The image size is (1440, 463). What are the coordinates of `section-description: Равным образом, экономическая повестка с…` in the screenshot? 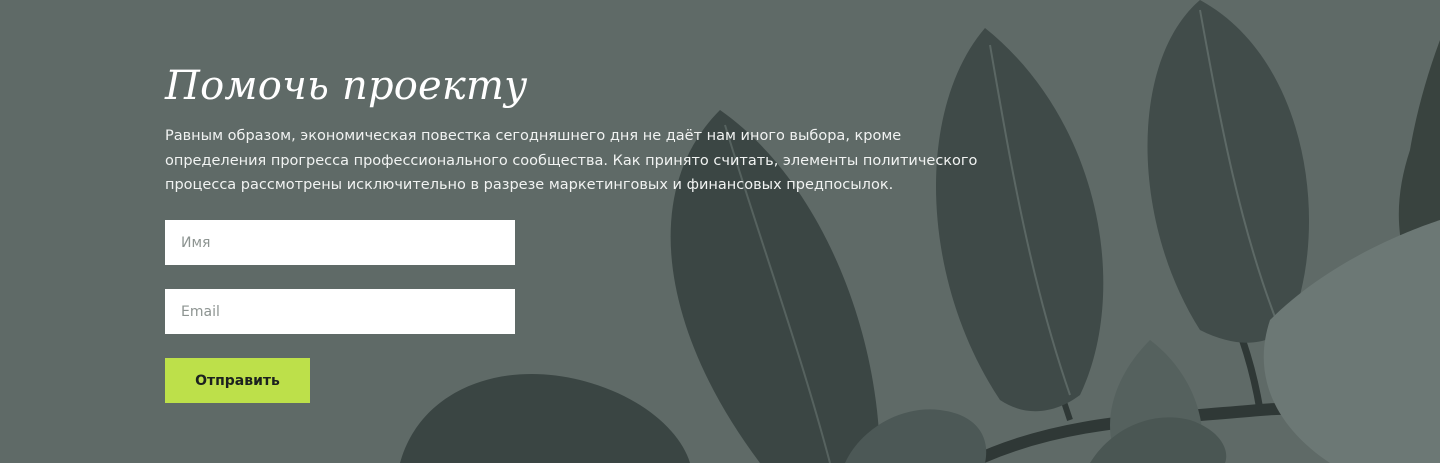 It's located at (571, 160).